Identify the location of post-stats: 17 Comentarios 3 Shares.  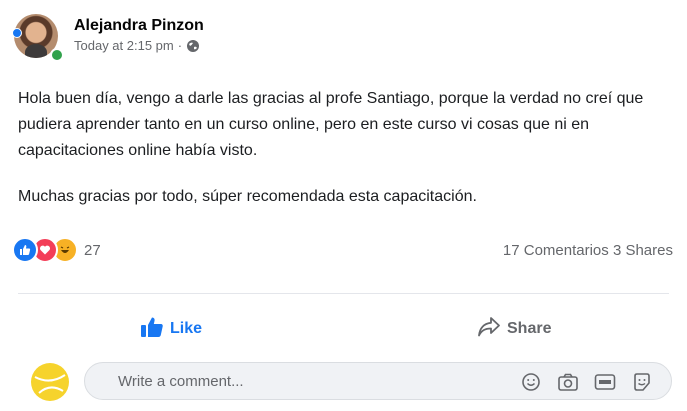
(588, 250).